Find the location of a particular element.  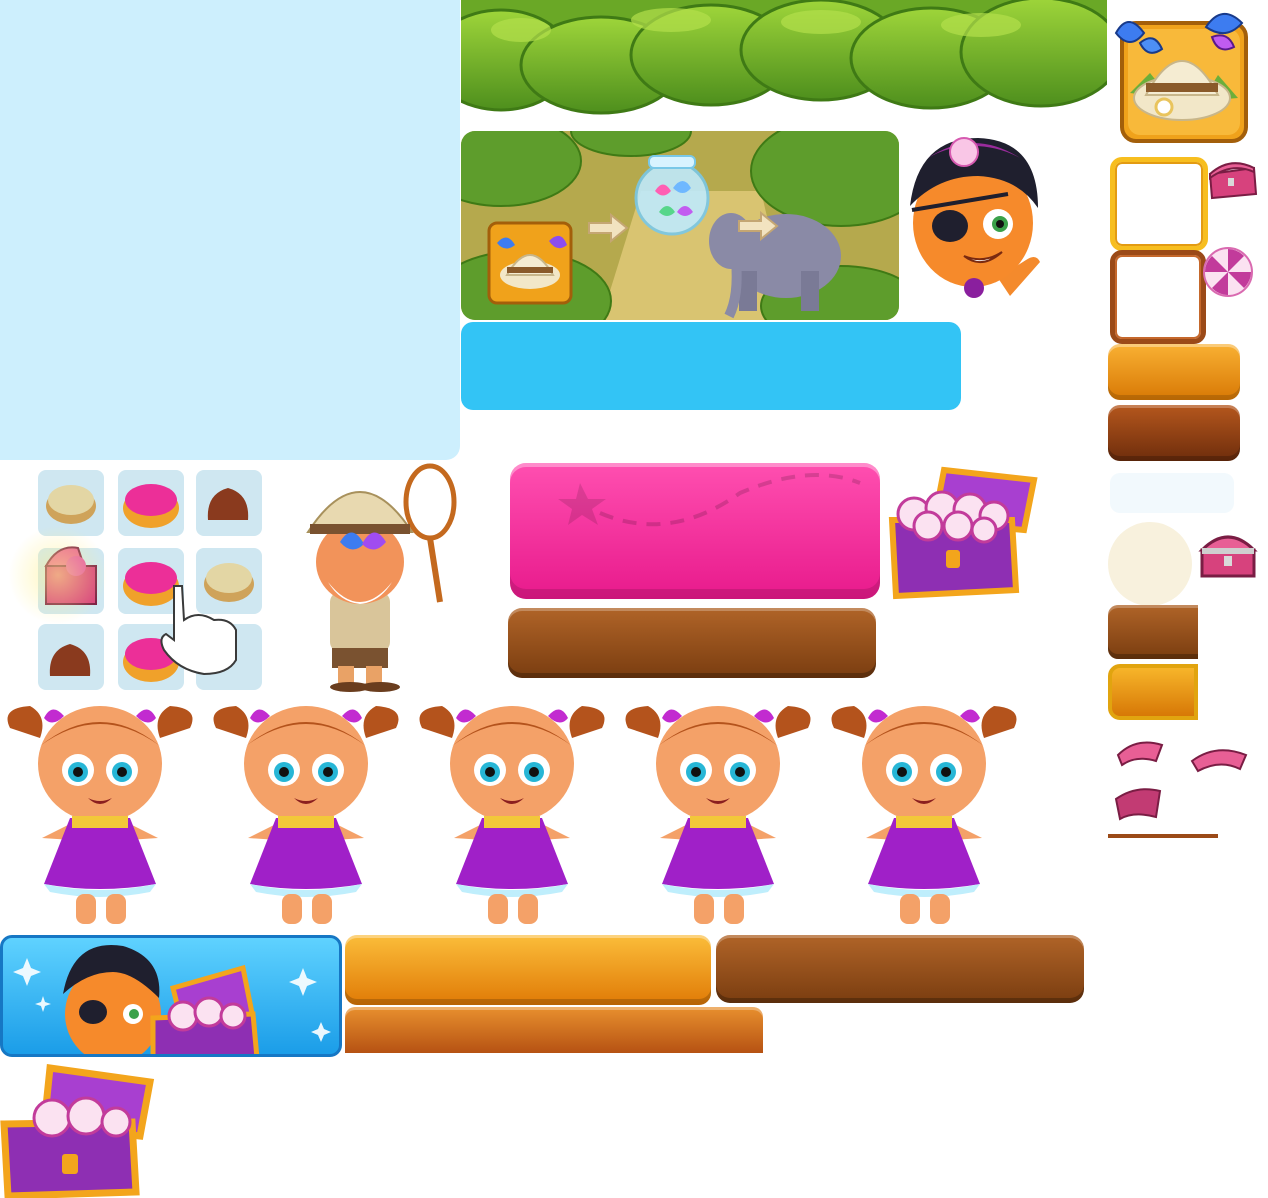

orange-pill-button is located at coordinates (1174, 372).